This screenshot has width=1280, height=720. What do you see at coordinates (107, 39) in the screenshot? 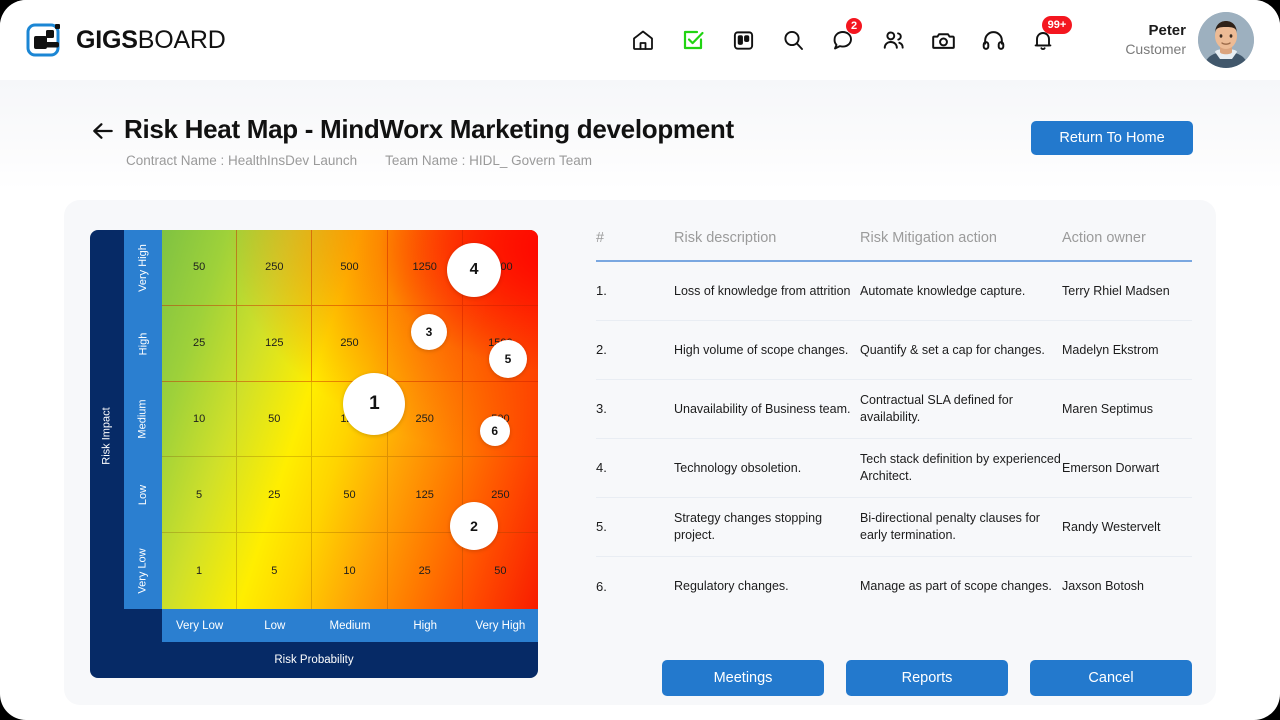
I see `brand-name-bold: GIGS` at bounding box center [107, 39].